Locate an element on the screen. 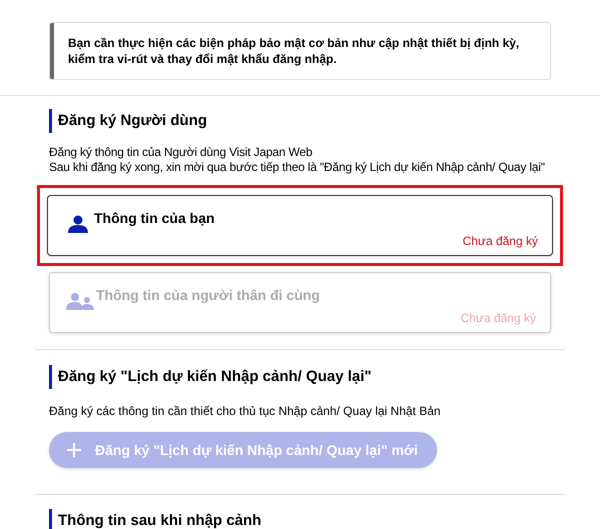 The height and width of the screenshot is (529, 600). section-heading: Thông tin sau khi nhập cảnh is located at coordinates (160, 520).